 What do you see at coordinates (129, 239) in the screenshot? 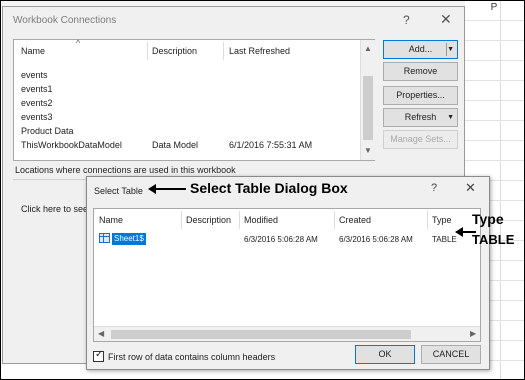
I see `table-name: Sheet1$` at bounding box center [129, 239].